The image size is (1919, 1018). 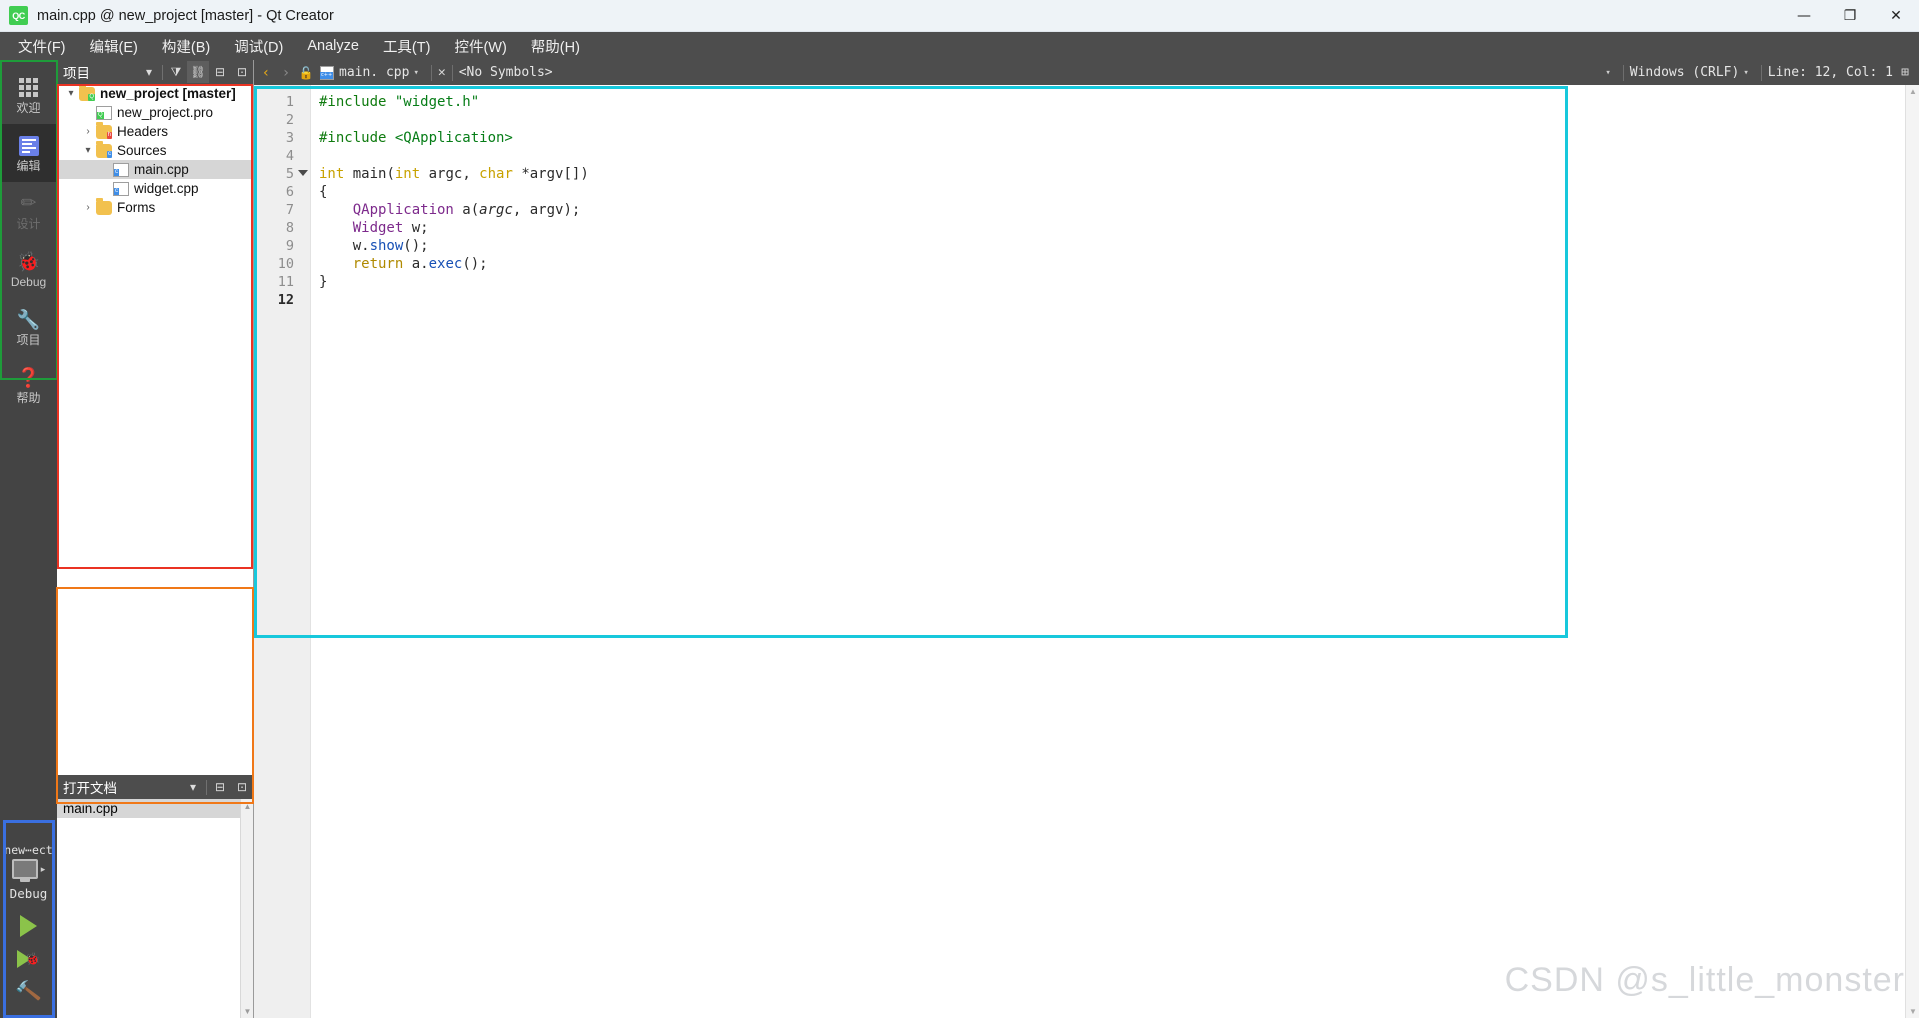 I want to click on code-line: QApplication a(argc, argv);, so click(x=1119, y=210).